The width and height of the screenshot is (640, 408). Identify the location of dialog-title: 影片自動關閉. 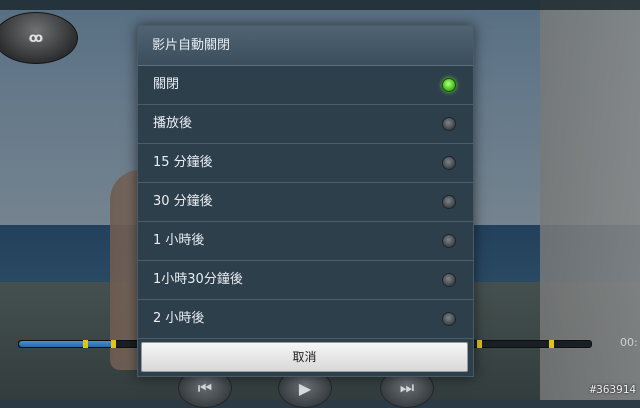
(305, 46).